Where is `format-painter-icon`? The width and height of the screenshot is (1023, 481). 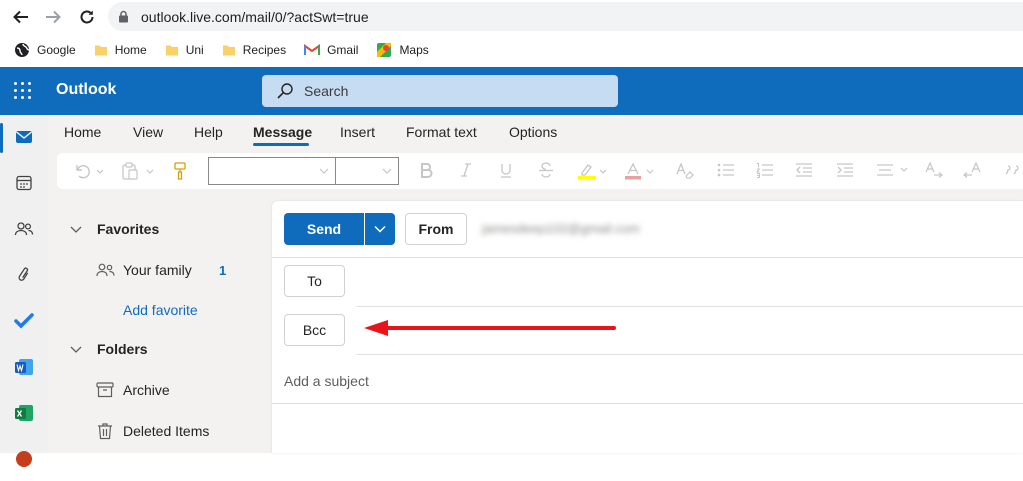 format-painter-icon is located at coordinates (180, 171).